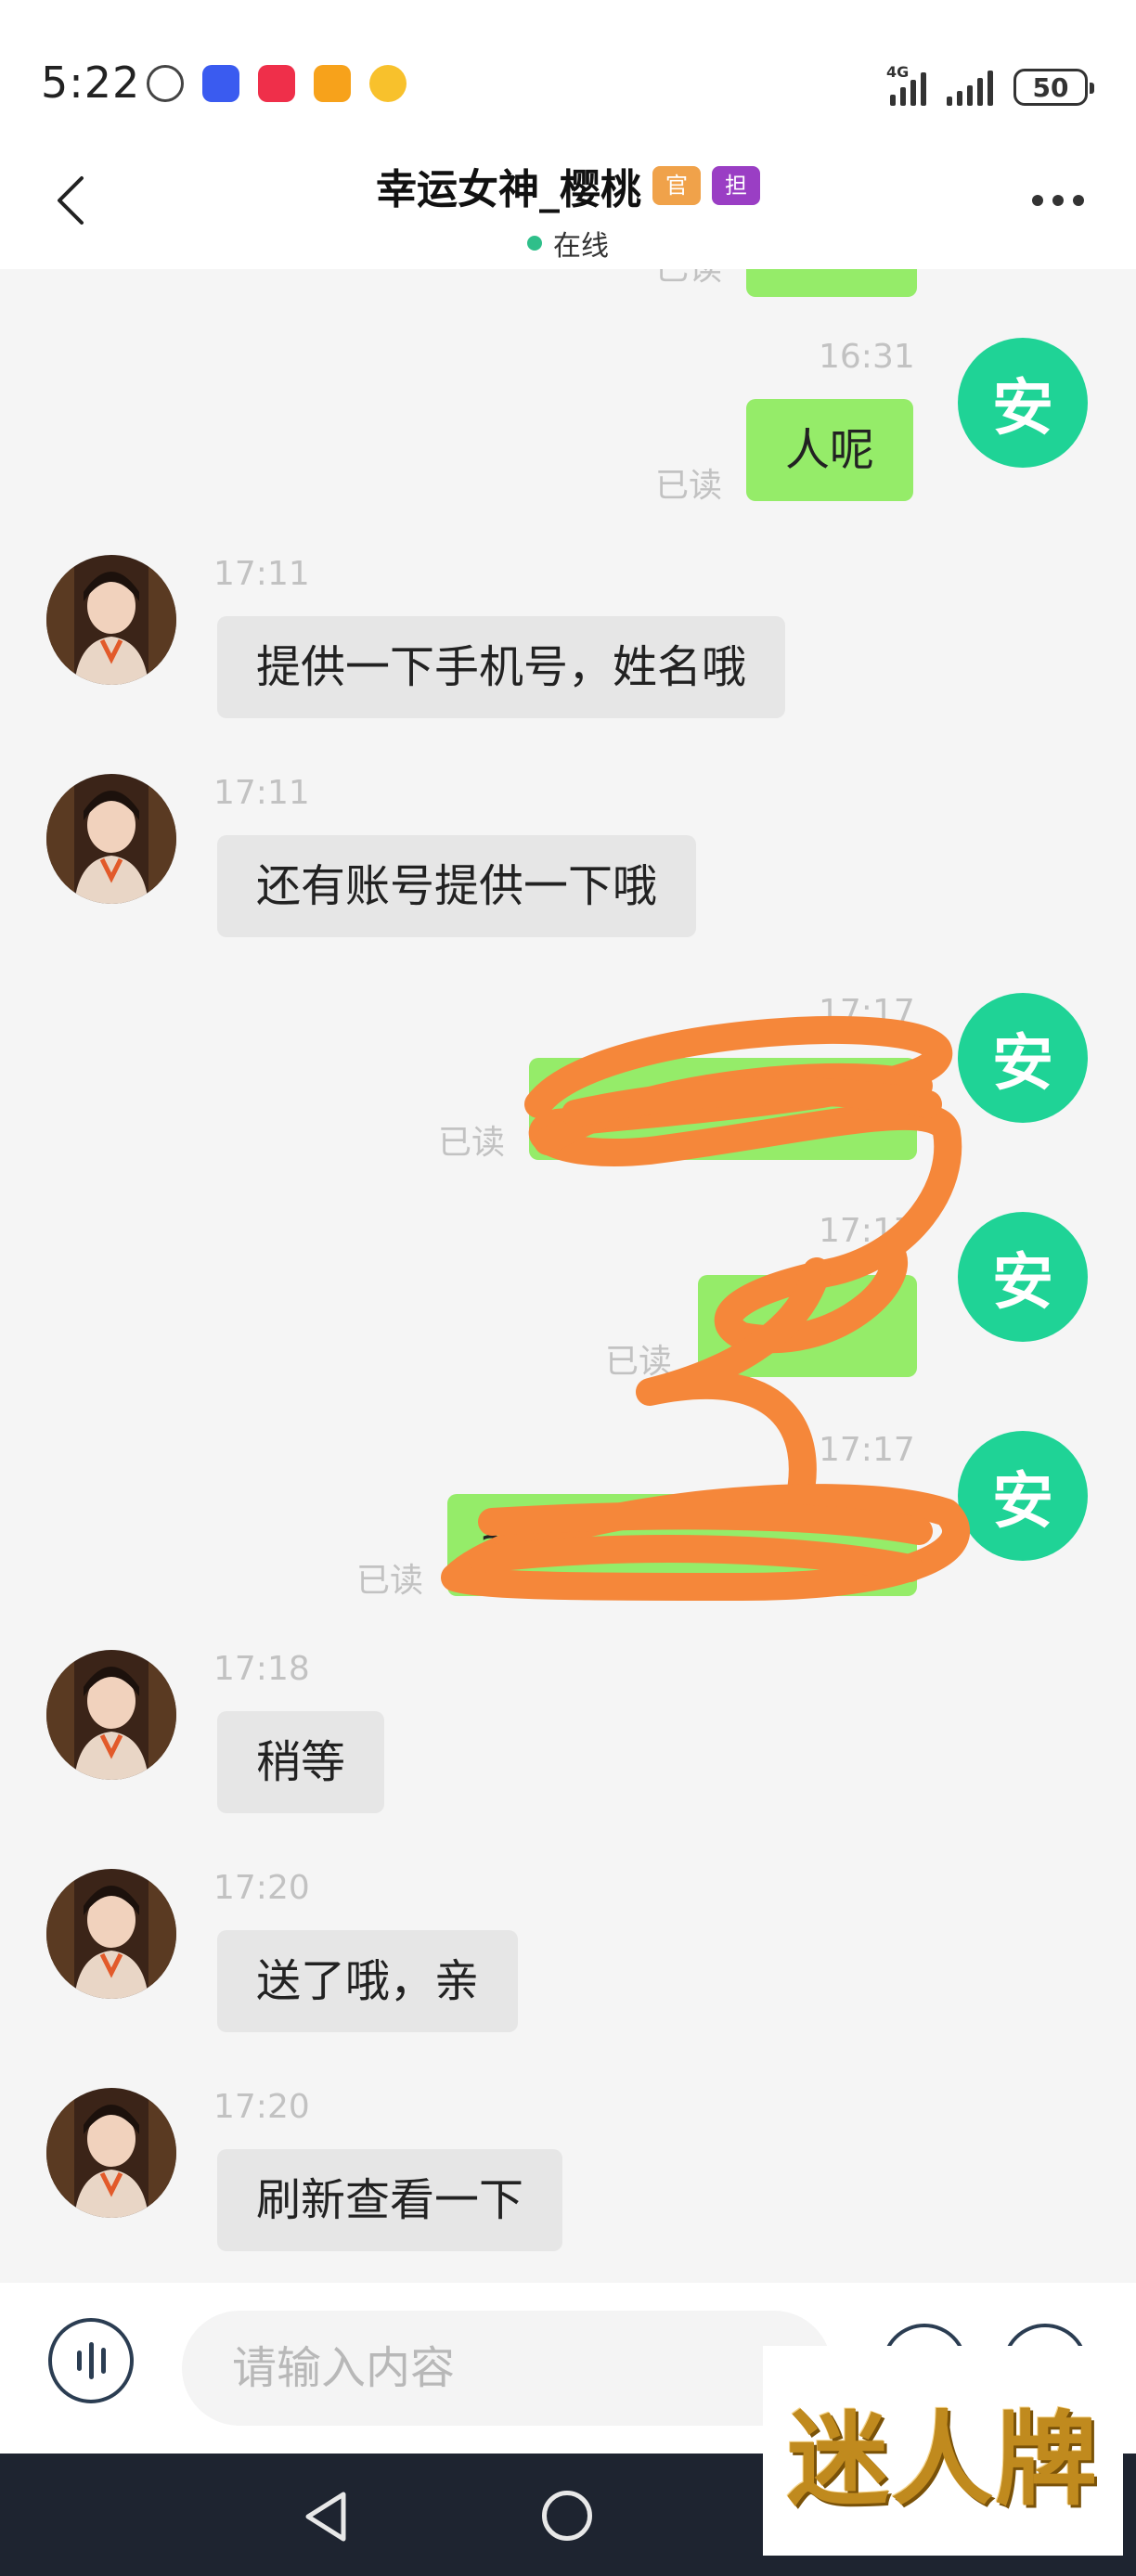  What do you see at coordinates (165, 84) in the screenshot?
I see `camera-app-icon` at bounding box center [165, 84].